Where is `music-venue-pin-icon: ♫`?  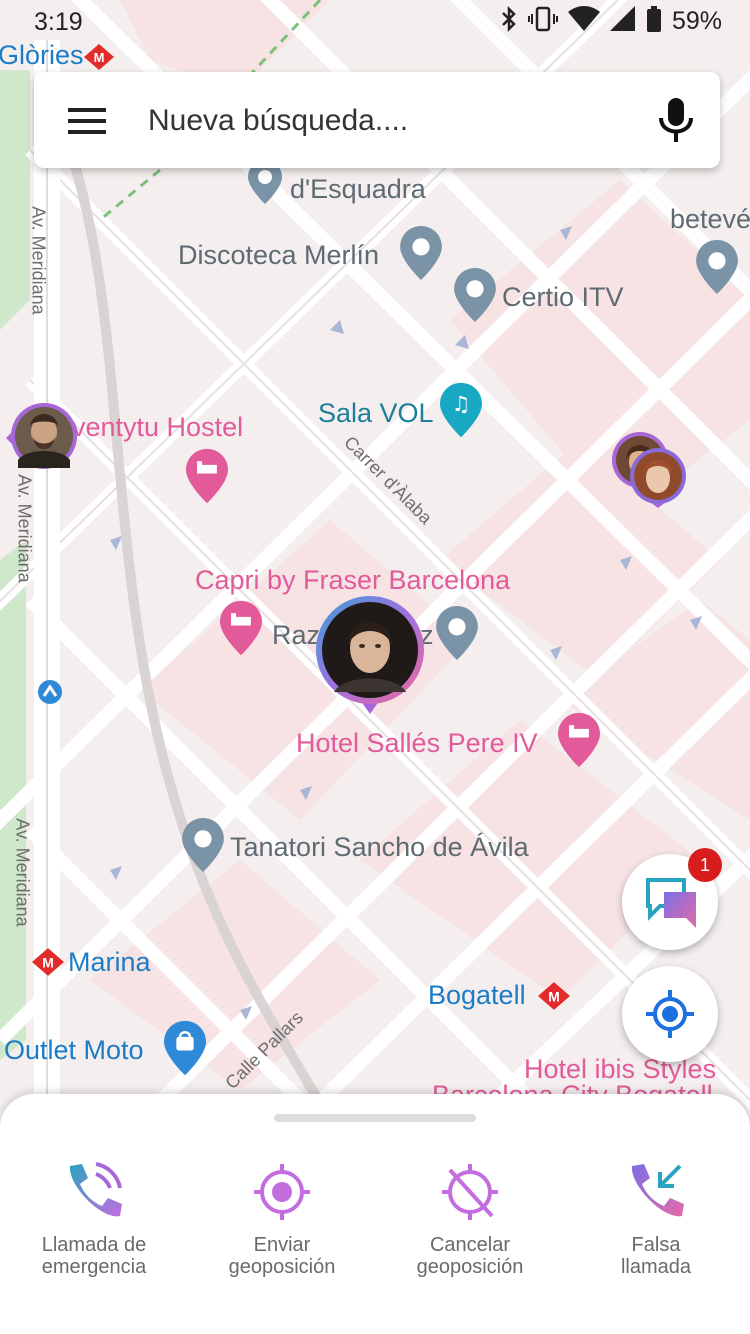 music-venue-pin-icon: ♫ is located at coordinates (461, 412).